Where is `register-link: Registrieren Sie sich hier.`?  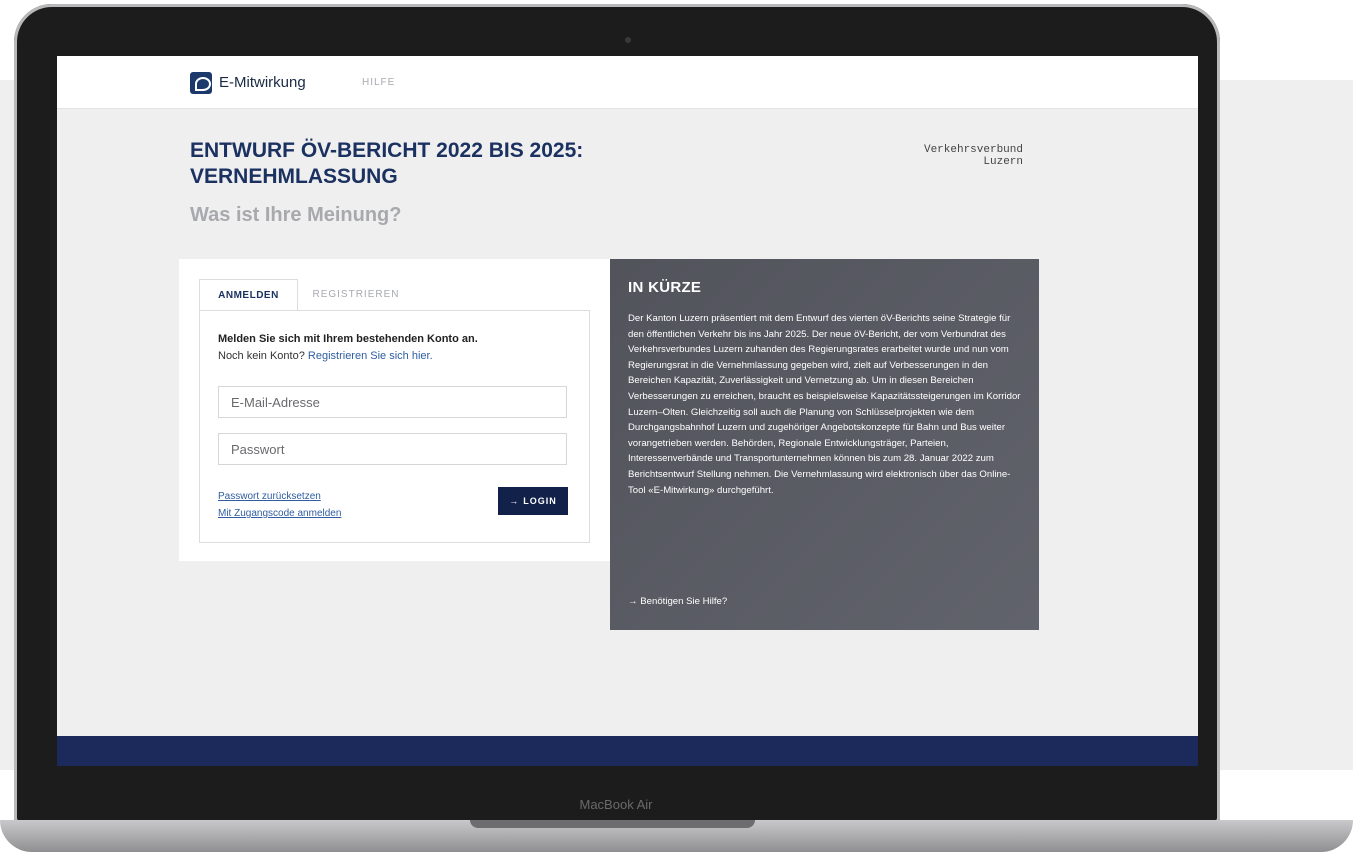
register-link: Registrieren Sie sich hier. is located at coordinates (370, 356).